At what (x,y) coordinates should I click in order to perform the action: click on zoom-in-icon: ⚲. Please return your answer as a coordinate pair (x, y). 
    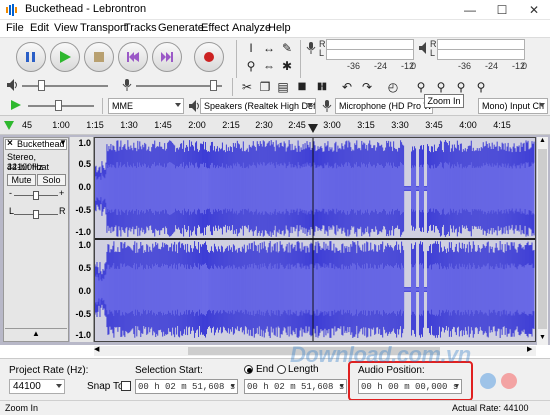
    Looking at the image, I should click on (421, 87).